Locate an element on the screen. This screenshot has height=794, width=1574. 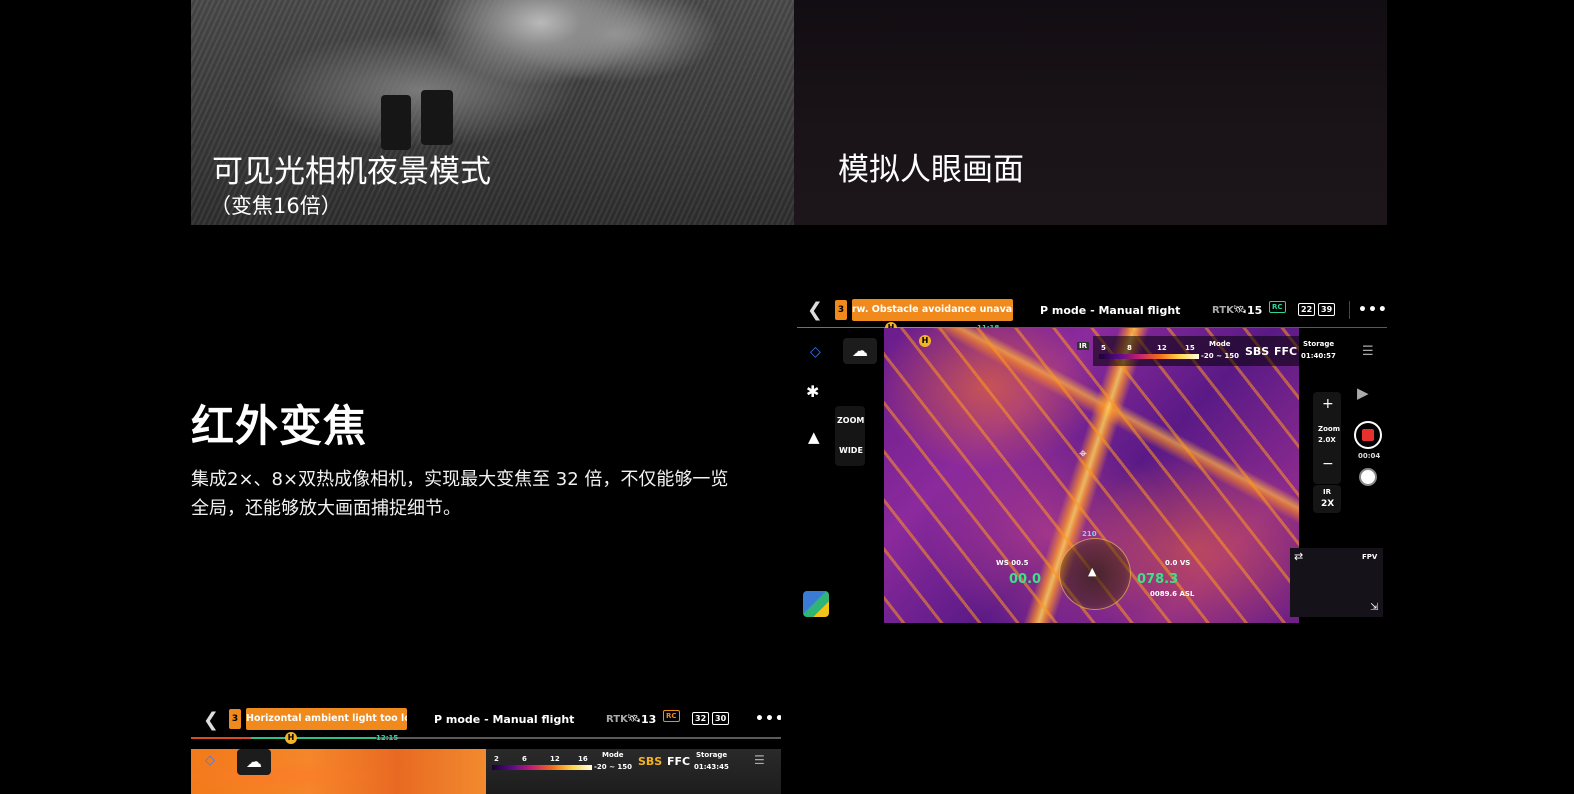
storage-value: 01:40:57 is located at coordinates (1318, 356).